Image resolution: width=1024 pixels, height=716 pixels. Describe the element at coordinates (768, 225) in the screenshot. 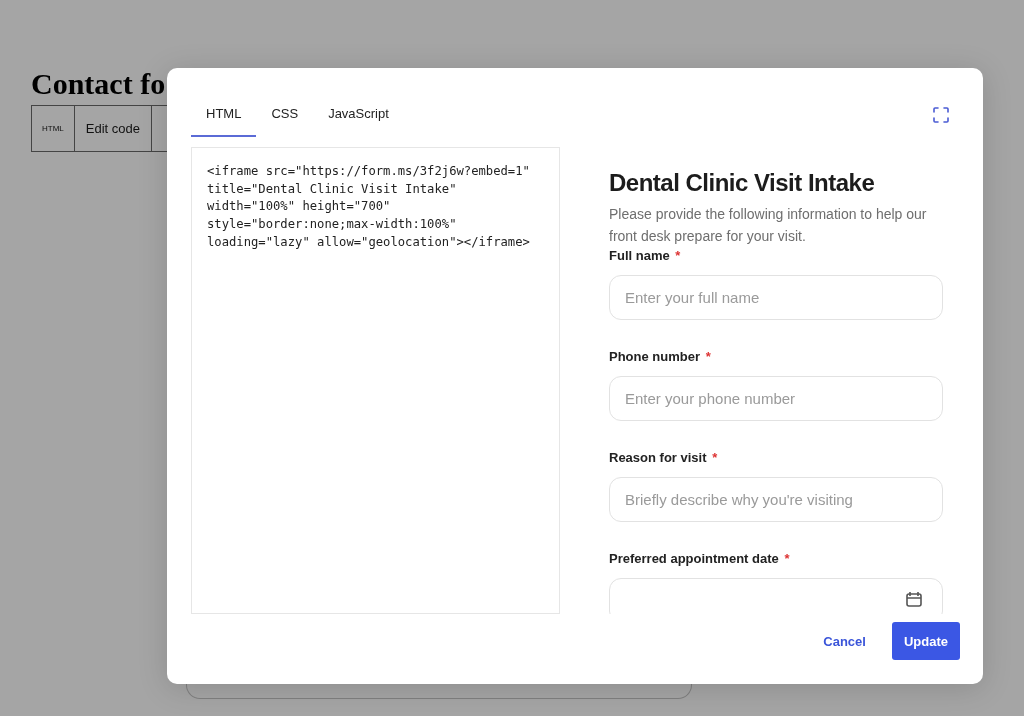

I see `form-description: Please provide the following information to help our front desk prepare for your visit.` at that location.